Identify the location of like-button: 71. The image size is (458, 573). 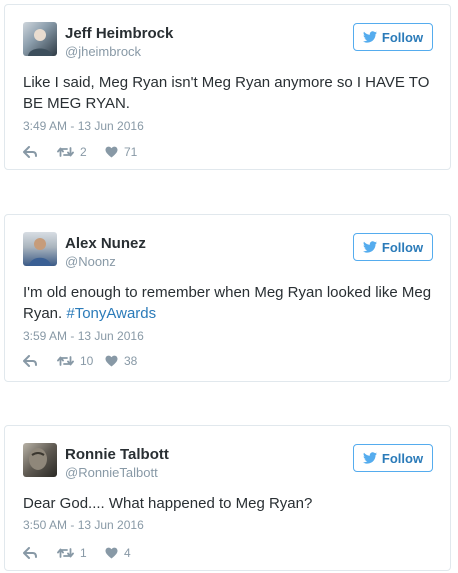
(125, 152).